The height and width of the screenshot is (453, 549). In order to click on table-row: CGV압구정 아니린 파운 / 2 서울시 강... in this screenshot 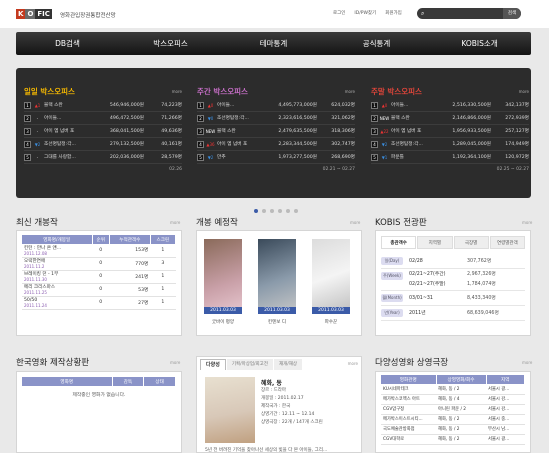, I will do `click(453, 409)`.